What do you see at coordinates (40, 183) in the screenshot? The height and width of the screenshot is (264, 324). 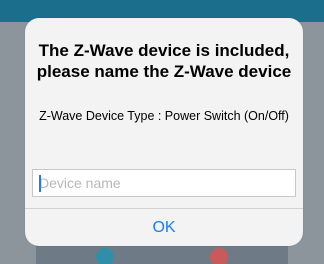 I see `text-cursor` at bounding box center [40, 183].